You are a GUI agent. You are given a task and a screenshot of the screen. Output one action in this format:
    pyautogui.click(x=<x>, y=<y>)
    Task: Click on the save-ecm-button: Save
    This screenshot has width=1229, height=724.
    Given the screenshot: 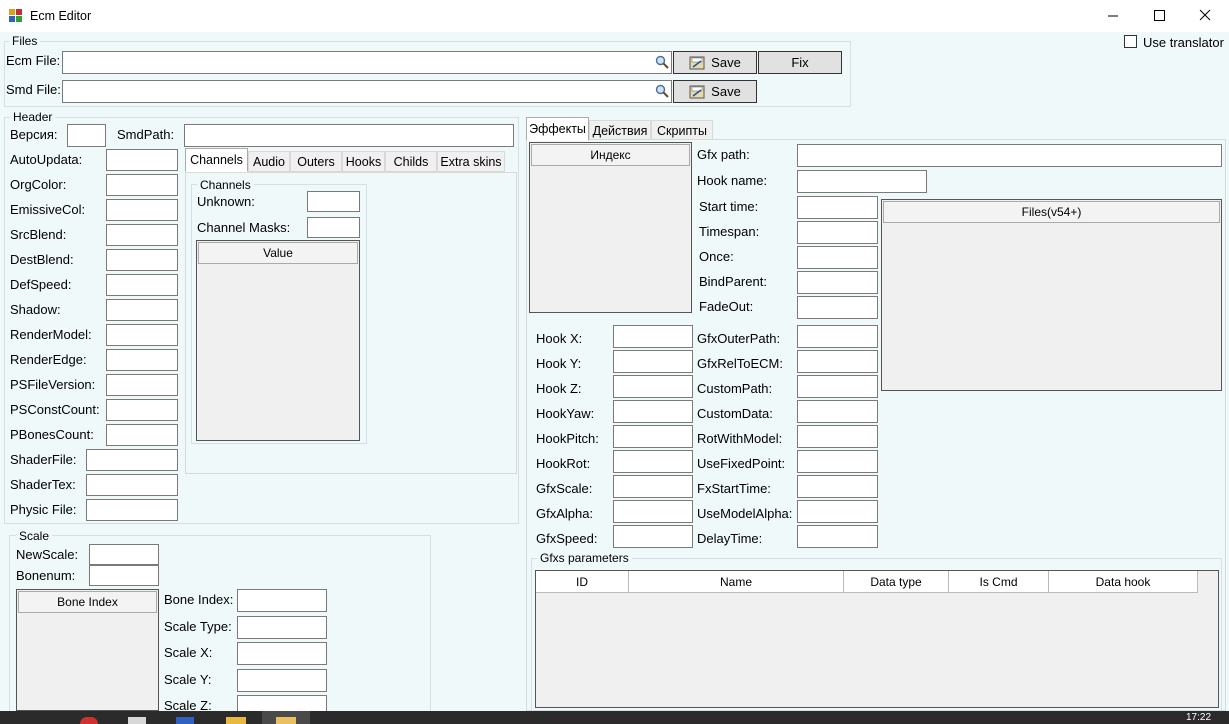 What is the action you would take?
    pyautogui.click(x=715, y=62)
    